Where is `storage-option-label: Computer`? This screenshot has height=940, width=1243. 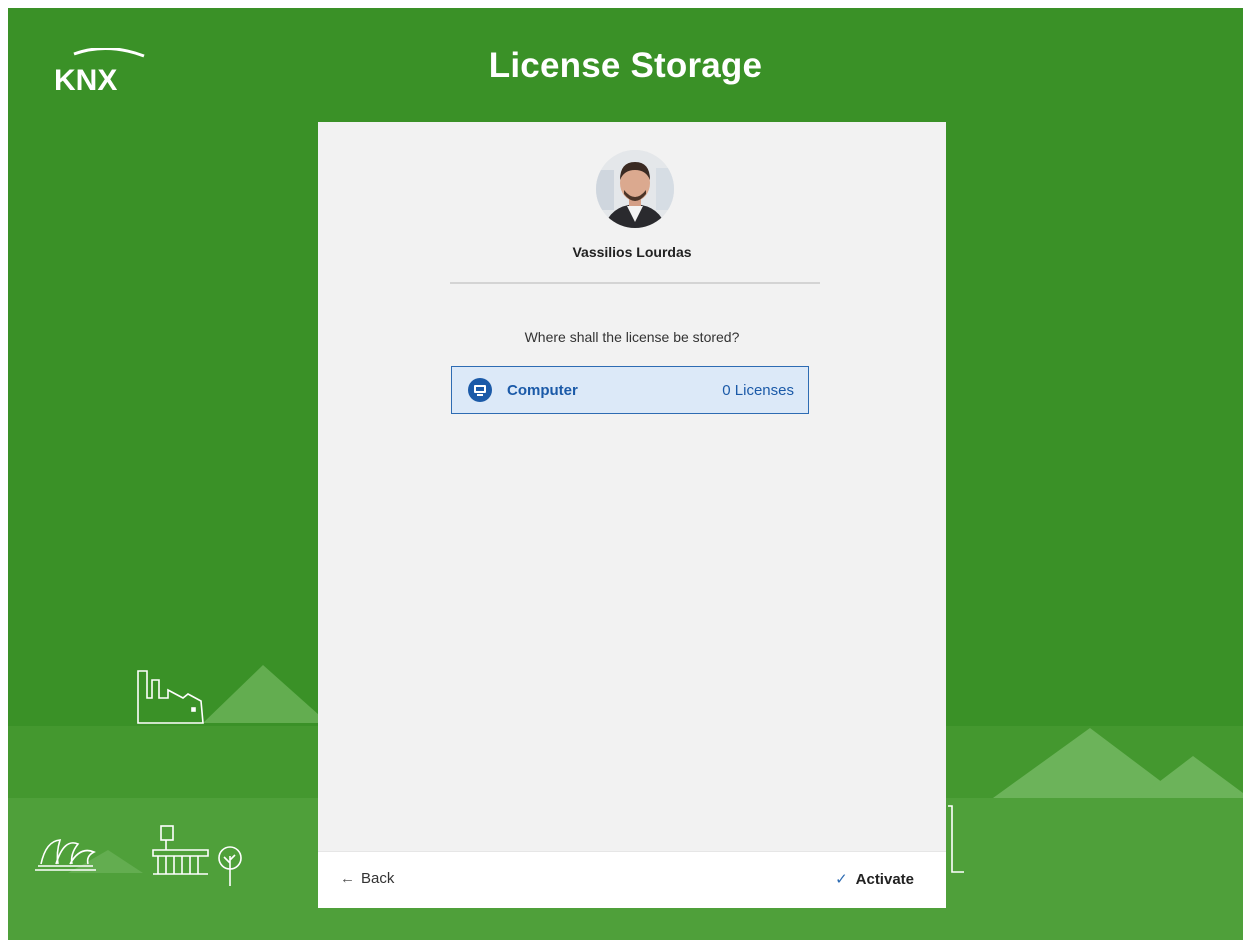 storage-option-label: Computer is located at coordinates (542, 390).